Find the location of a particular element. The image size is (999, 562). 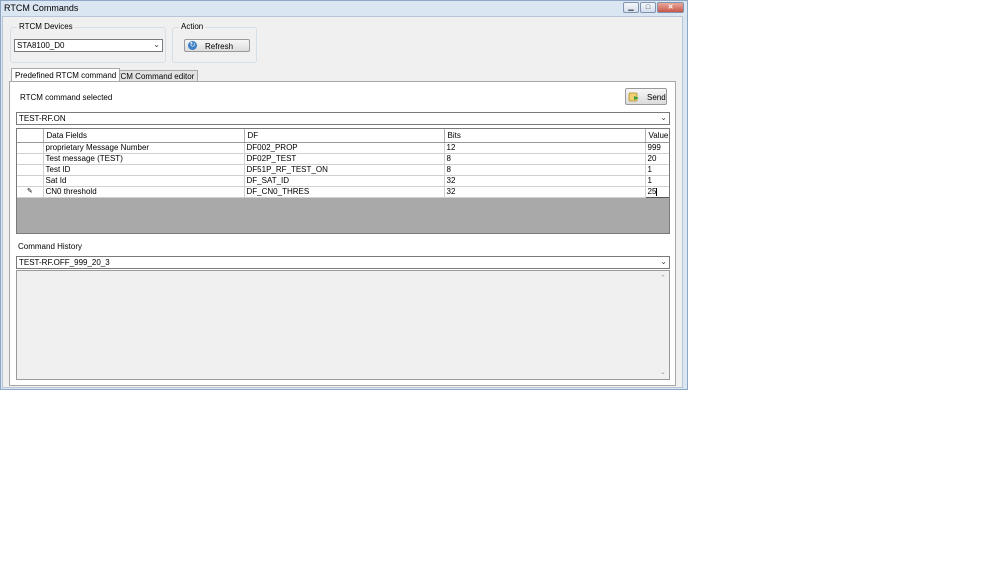

data-field-cell: CN0 threshold is located at coordinates (144, 192).